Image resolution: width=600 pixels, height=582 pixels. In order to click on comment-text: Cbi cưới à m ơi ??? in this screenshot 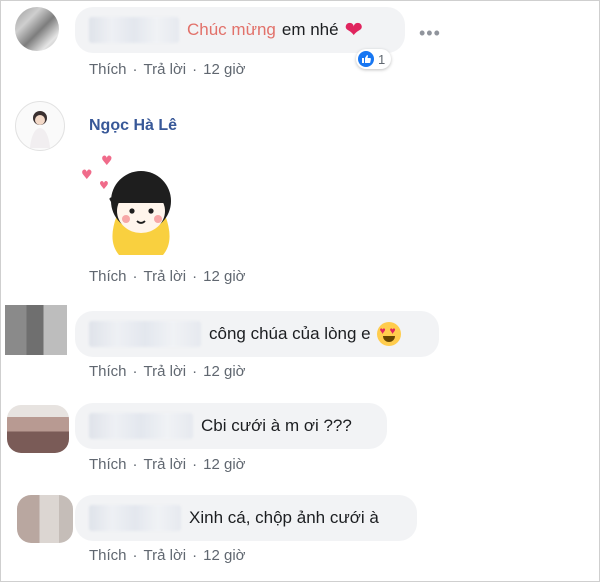, I will do `click(276, 425)`.